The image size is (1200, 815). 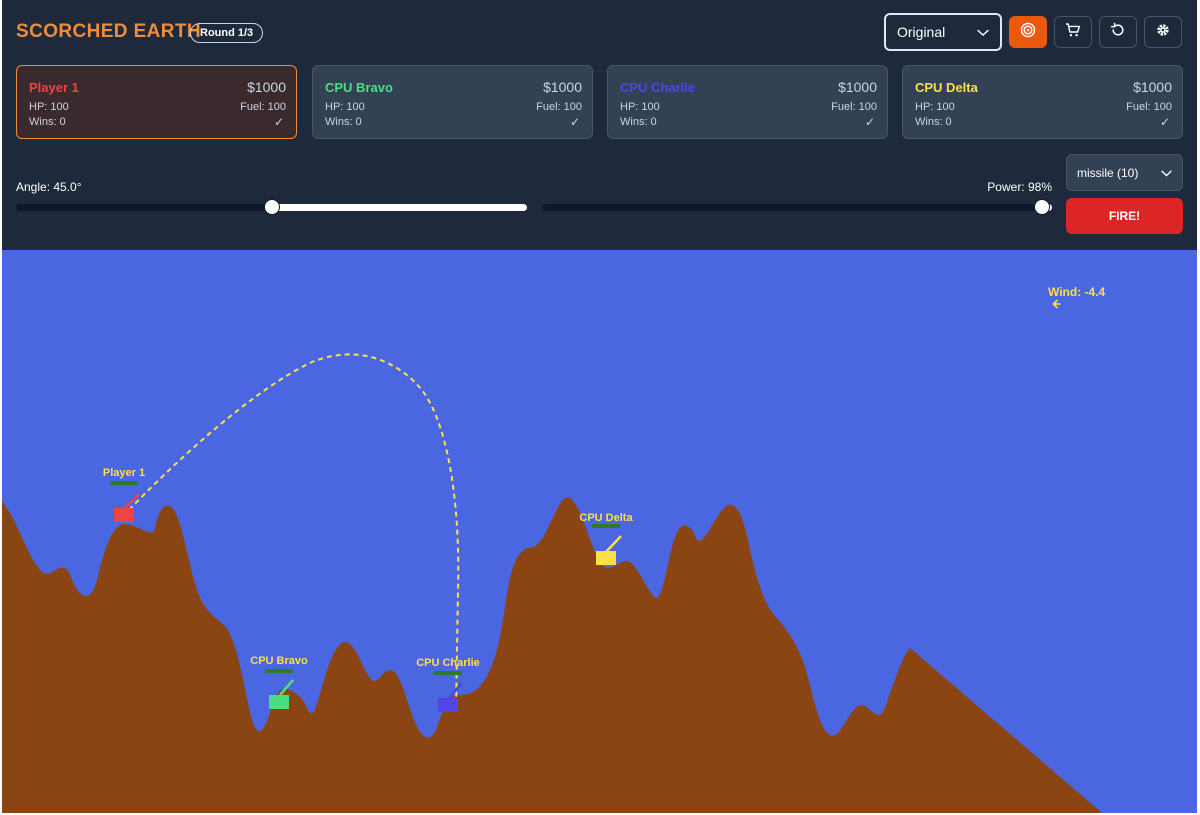 I want to click on restart-button, so click(x=1118, y=32).